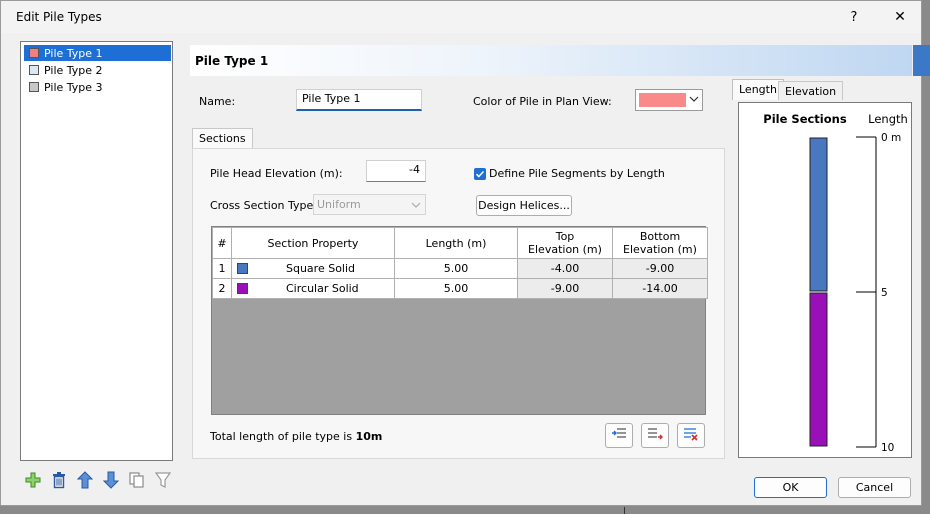 This screenshot has height=514, width=930. I want to click on col-header-top-line1: Top, so click(565, 236).